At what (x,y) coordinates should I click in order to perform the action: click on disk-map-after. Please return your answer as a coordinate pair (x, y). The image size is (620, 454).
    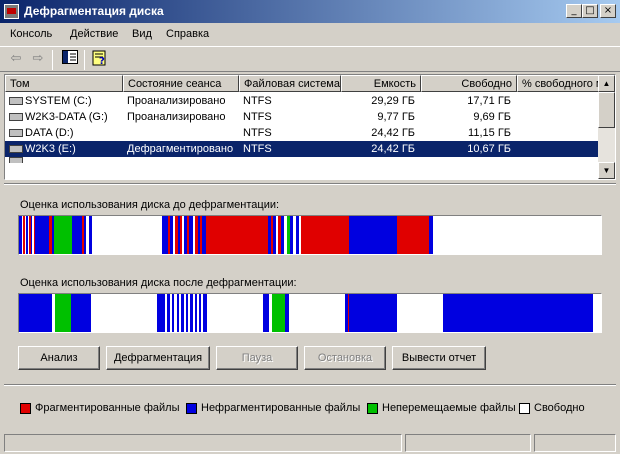
    Looking at the image, I should click on (310, 313).